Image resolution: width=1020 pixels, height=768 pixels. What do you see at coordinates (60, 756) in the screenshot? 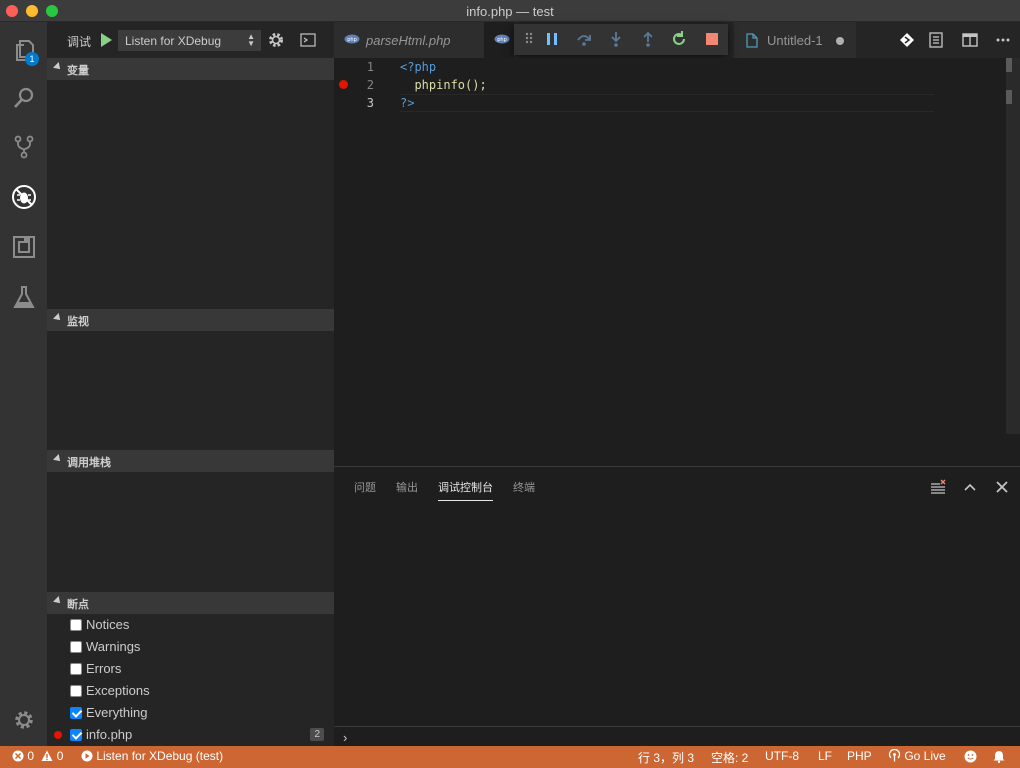
I see `warning-count: 0` at bounding box center [60, 756].